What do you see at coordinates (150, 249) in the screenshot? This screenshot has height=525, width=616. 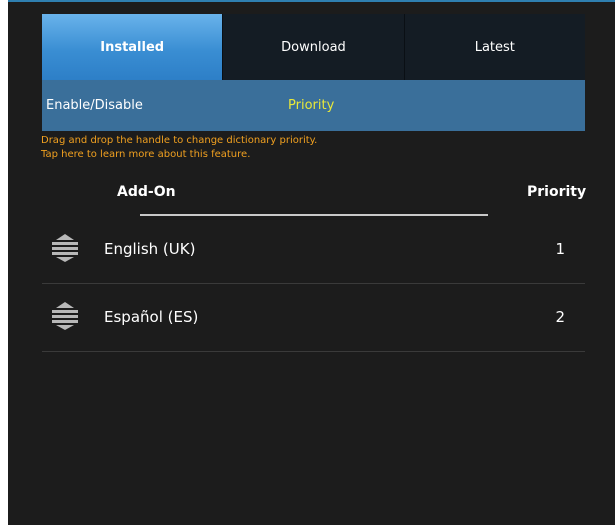 I see `addon-name: English (UK)` at bounding box center [150, 249].